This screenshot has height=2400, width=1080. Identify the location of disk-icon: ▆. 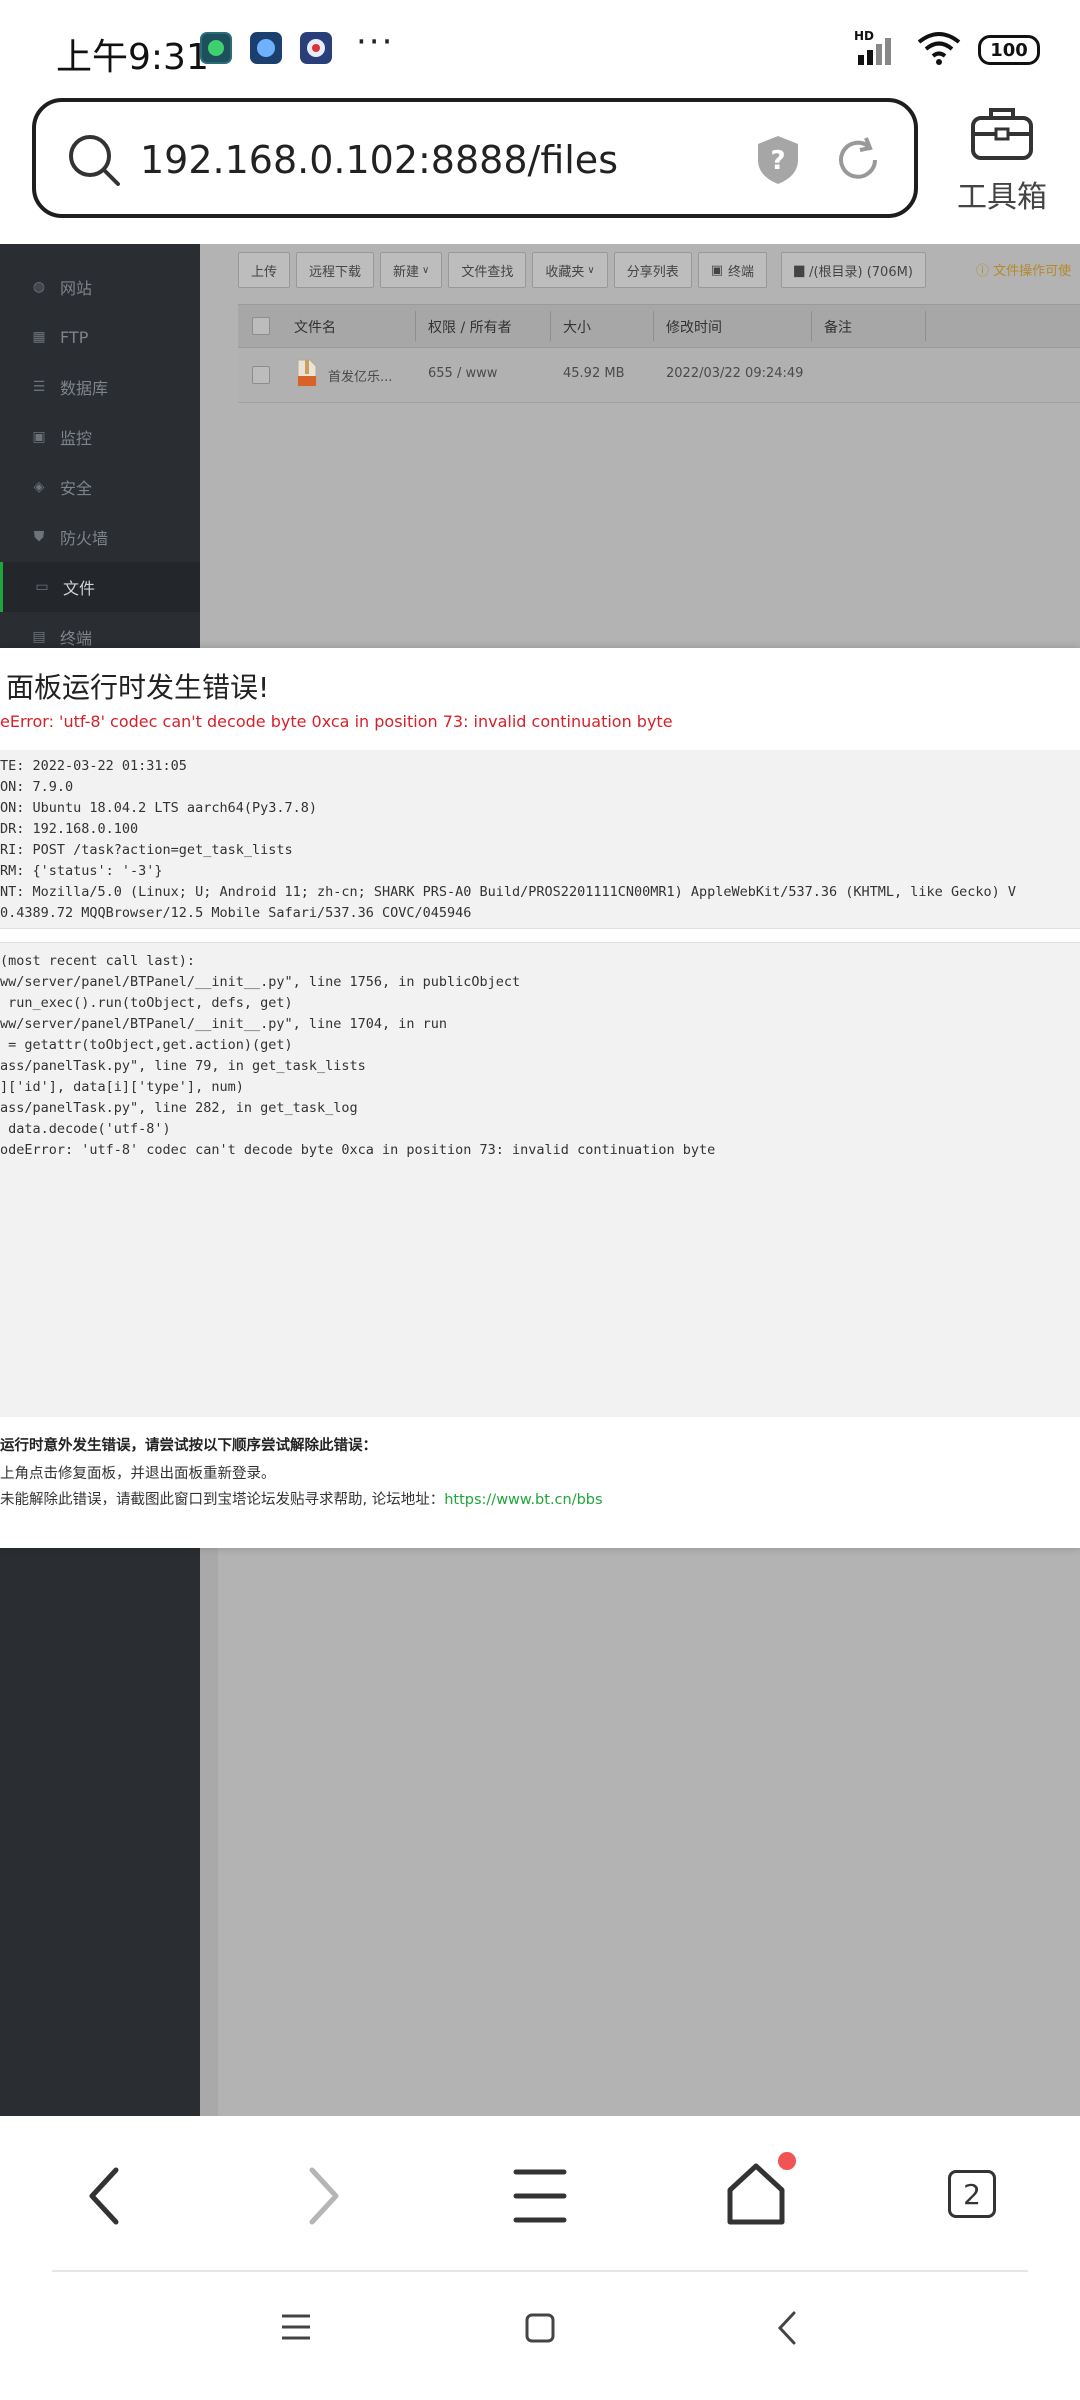
(799, 270).